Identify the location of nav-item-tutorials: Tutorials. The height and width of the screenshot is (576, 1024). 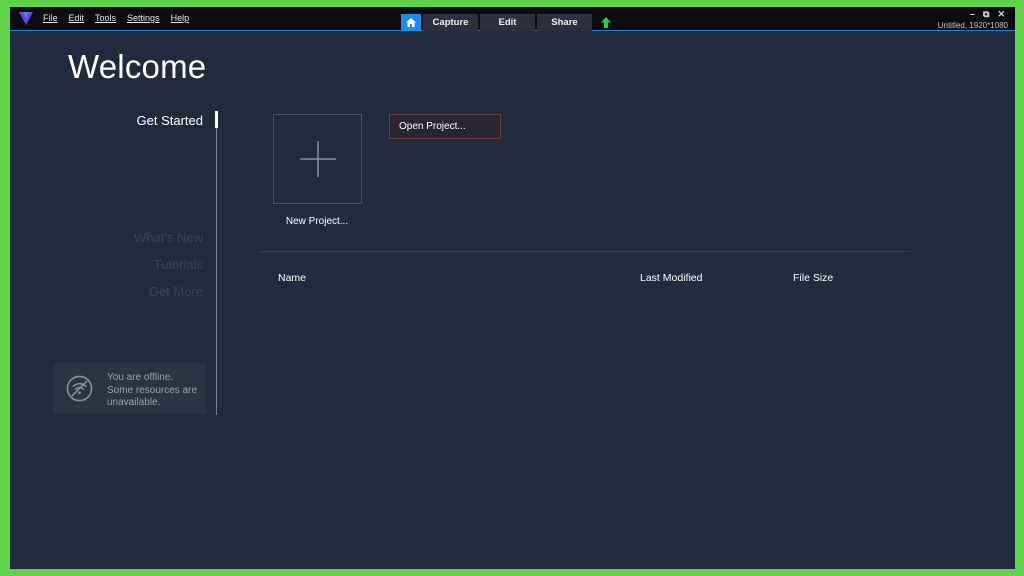
(178, 264).